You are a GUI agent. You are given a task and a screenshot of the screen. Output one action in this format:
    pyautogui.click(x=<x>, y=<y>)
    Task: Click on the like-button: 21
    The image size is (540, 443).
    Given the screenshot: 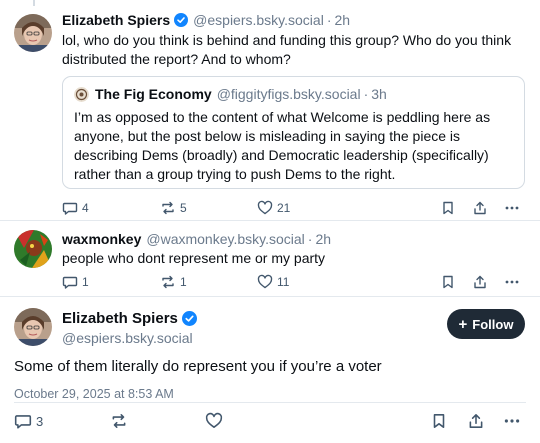 What is the action you would take?
    pyautogui.click(x=273, y=208)
    